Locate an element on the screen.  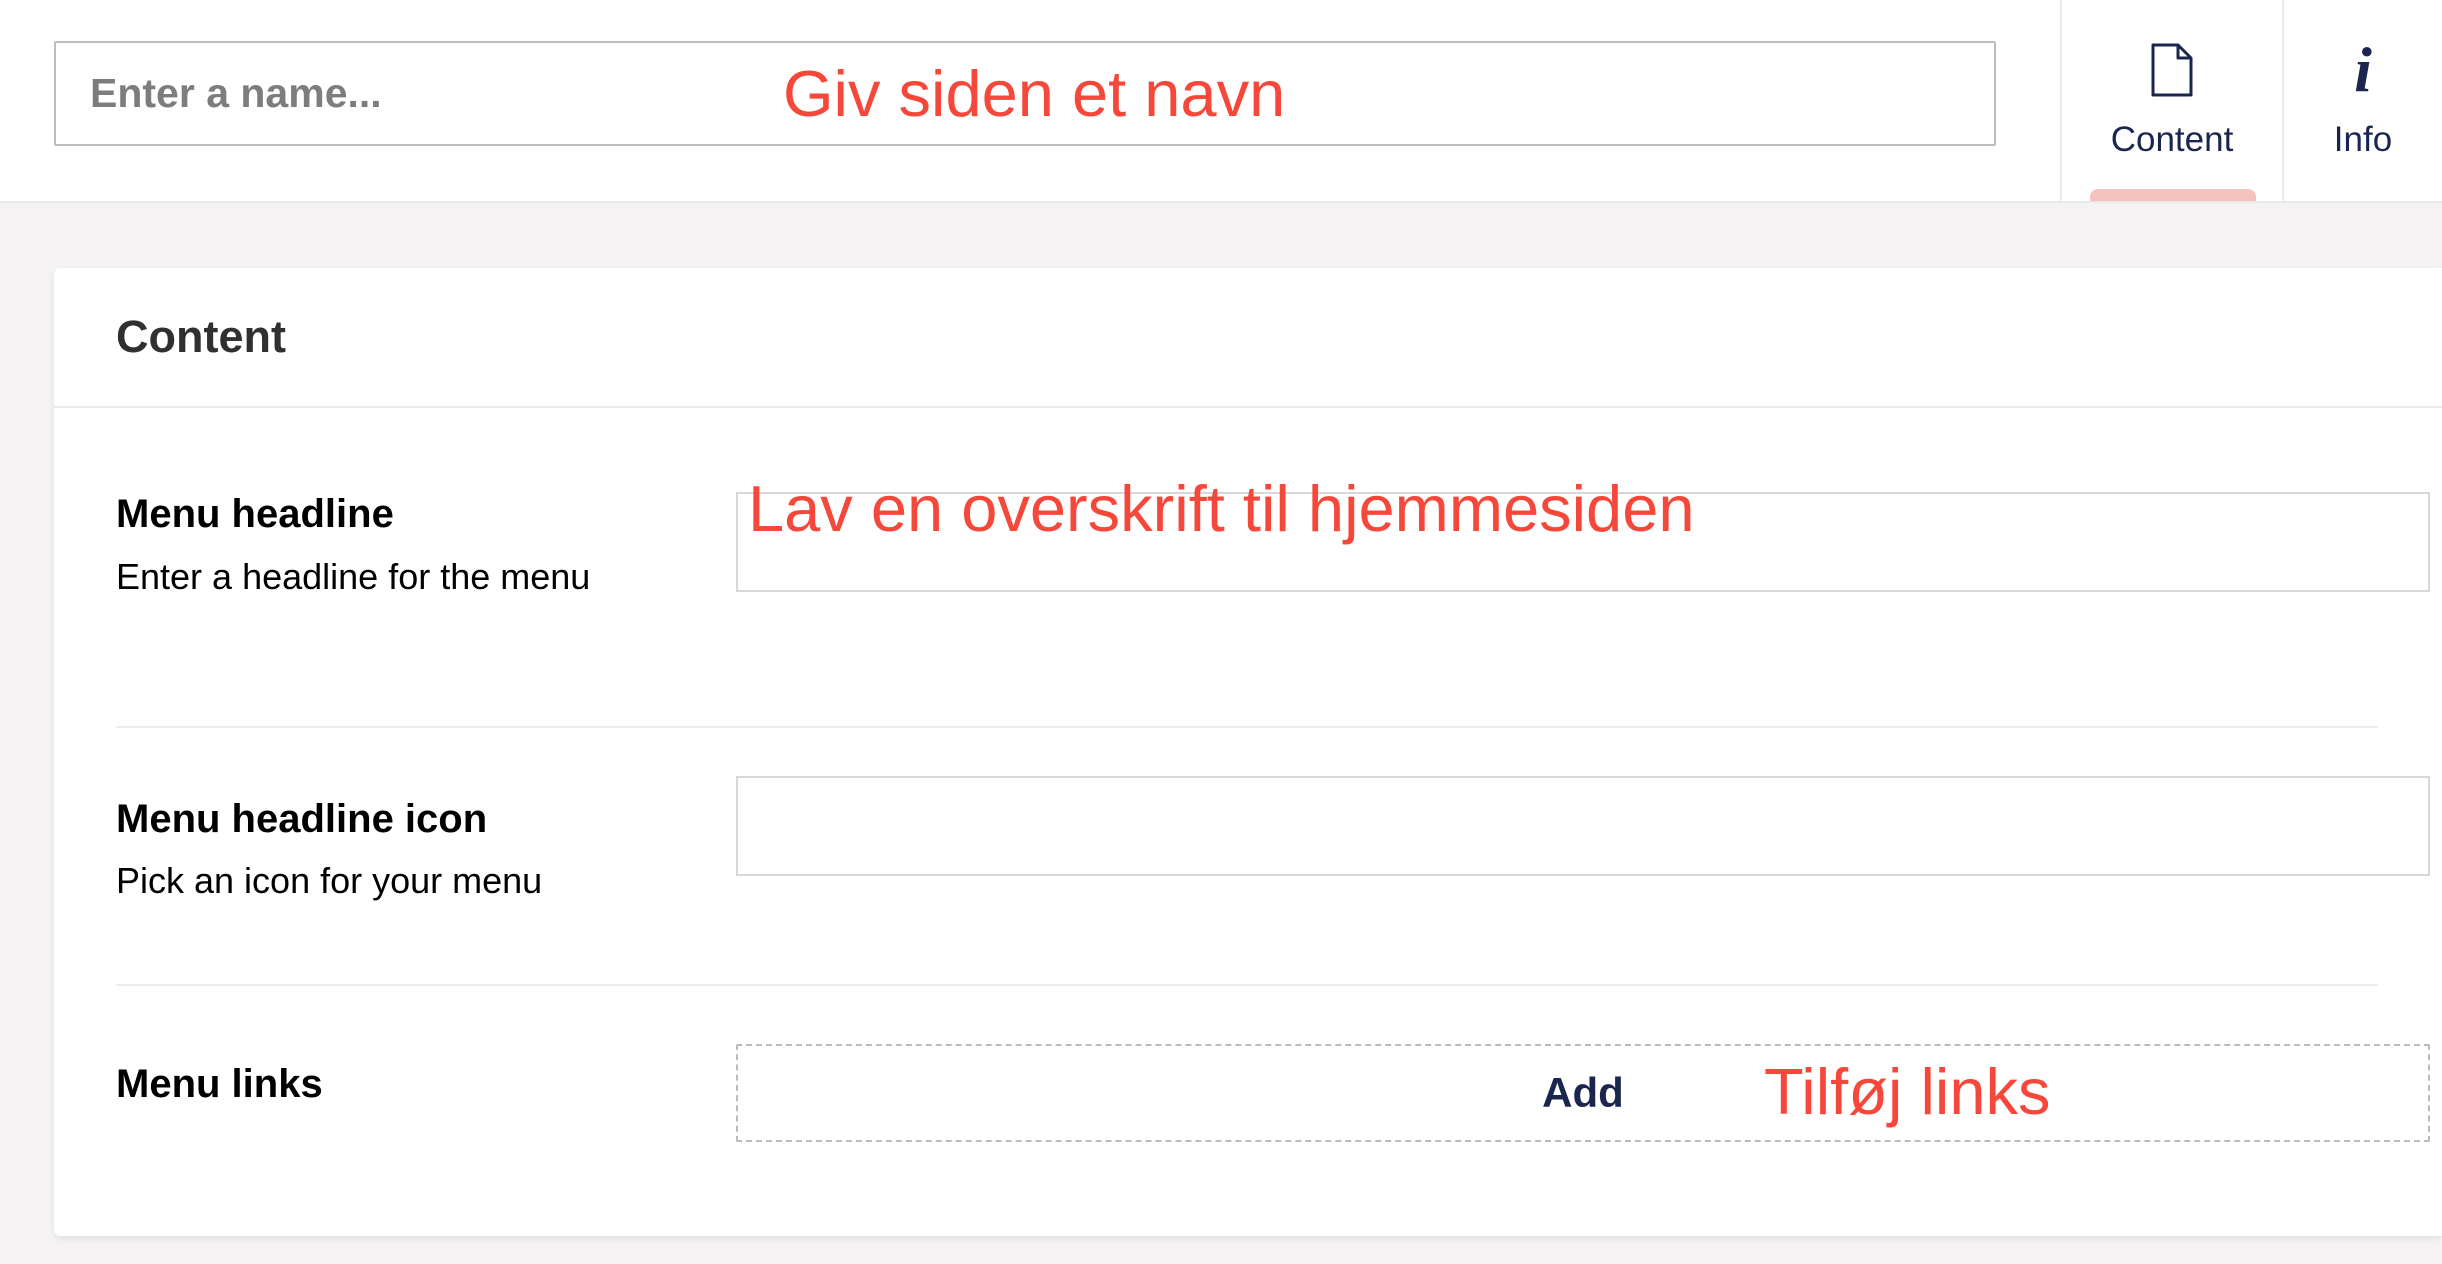
property-label: Menu headline icon is located at coordinates (302, 819).